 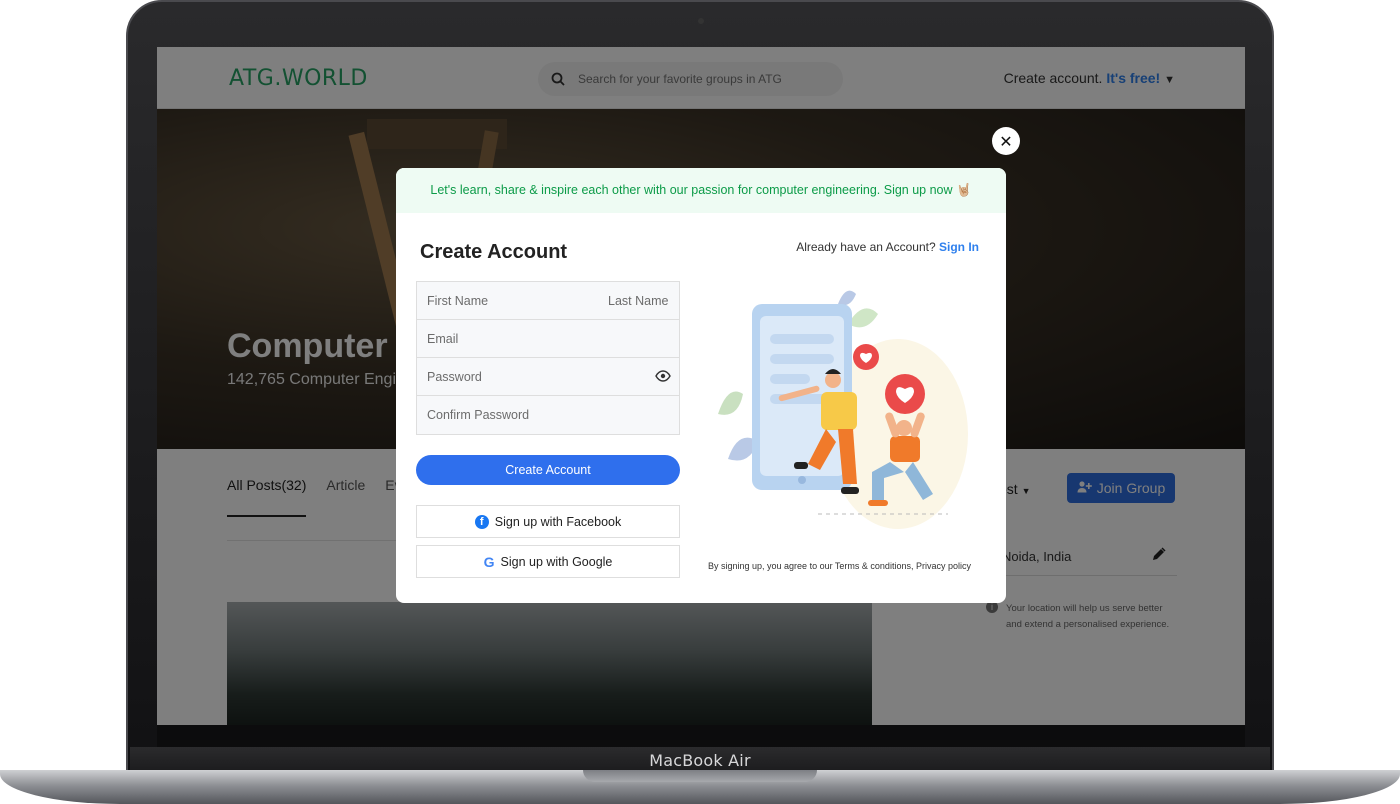 What do you see at coordinates (548, 470) in the screenshot?
I see `create-account-button: Create Account` at bounding box center [548, 470].